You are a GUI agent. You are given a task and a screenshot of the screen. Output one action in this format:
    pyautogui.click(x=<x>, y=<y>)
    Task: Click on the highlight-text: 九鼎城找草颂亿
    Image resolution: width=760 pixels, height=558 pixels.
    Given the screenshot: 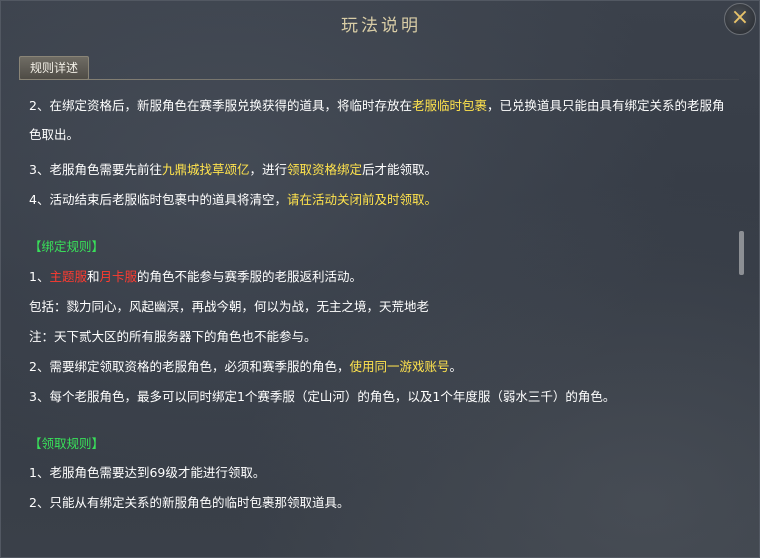 What is the action you would take?
    pyautogui.click(x=205, y=169)
    